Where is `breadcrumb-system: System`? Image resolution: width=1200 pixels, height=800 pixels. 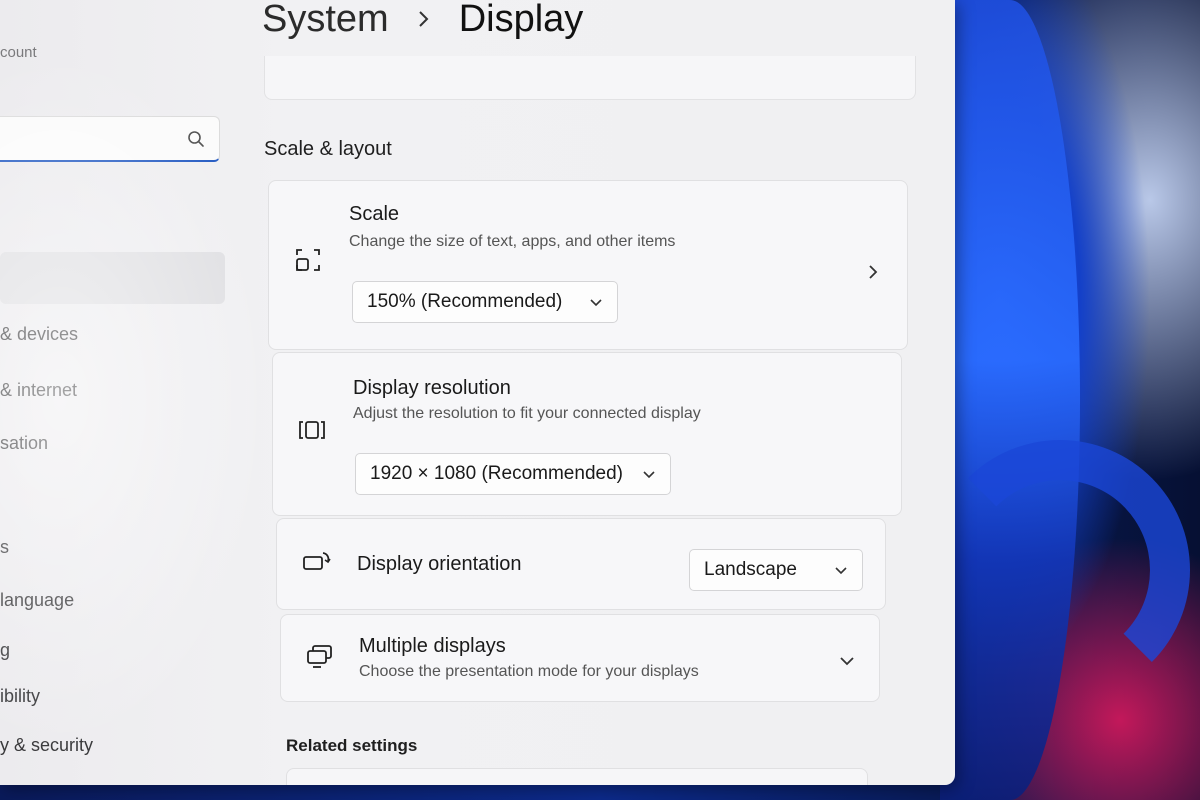 breadcrumb-system: System is located at coordinates (325, 20).